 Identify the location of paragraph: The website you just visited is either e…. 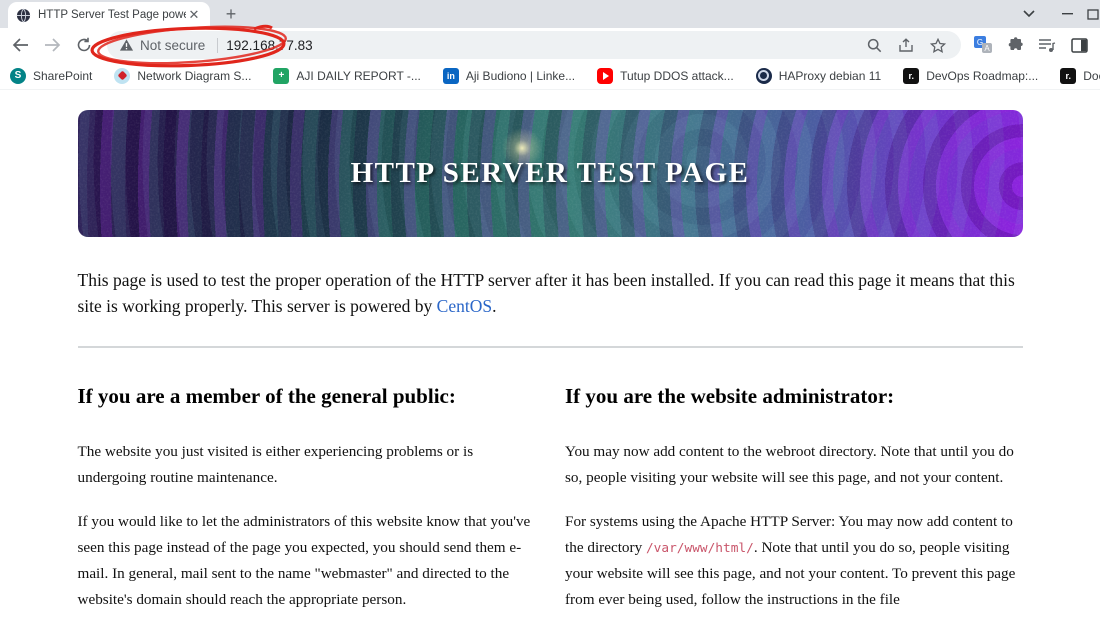
(275, 464).